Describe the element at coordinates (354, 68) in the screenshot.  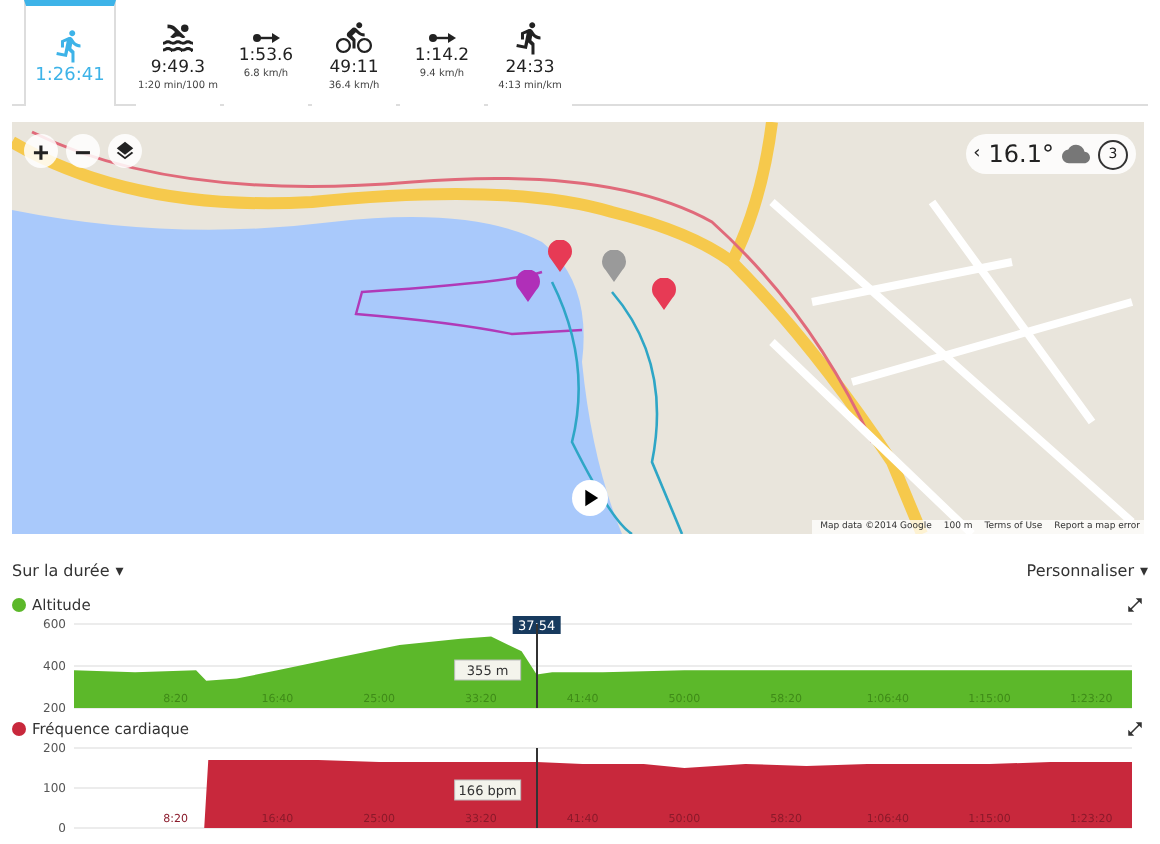
I see `segment-time: 49:11` at that location.